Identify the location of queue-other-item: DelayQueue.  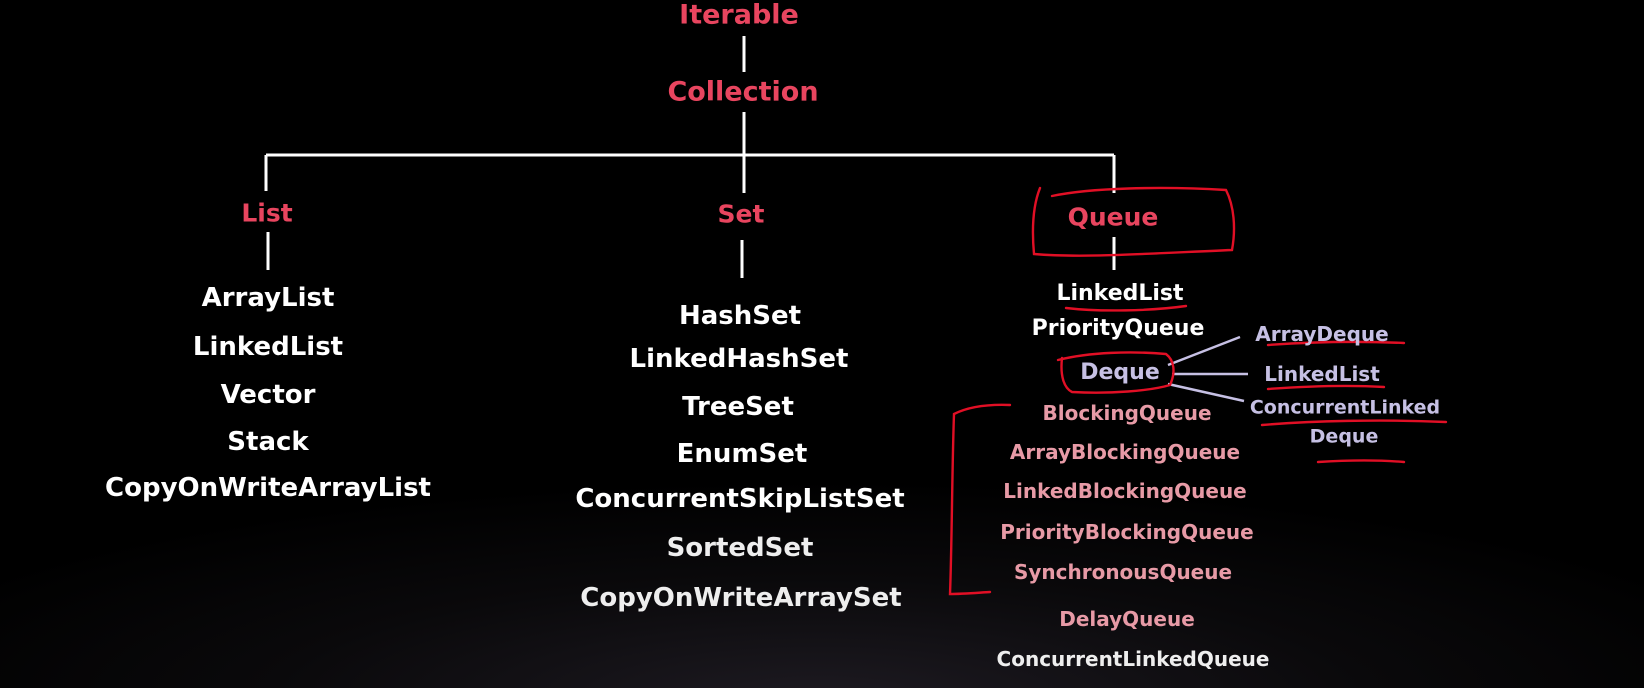
(1127, 619).